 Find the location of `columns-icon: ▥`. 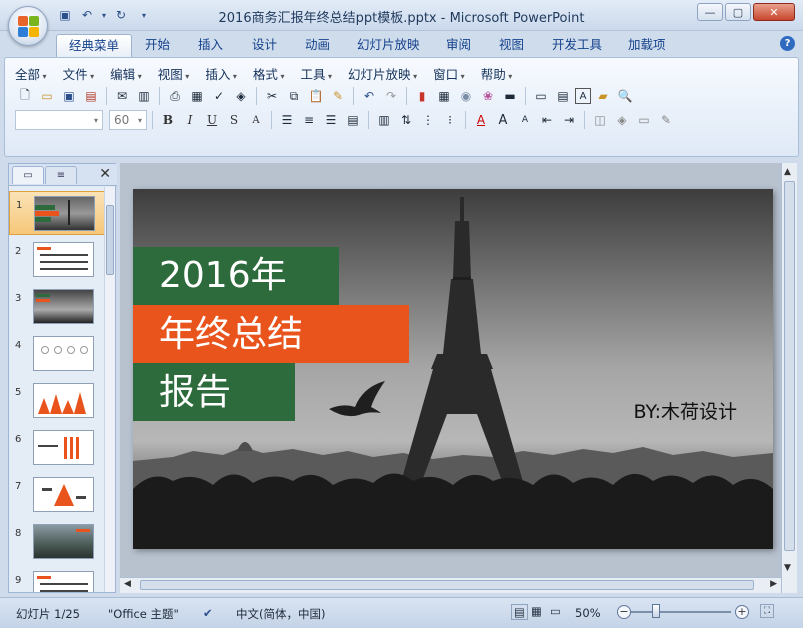

columns-icon: ▥ is located at coordinates (384, 120).